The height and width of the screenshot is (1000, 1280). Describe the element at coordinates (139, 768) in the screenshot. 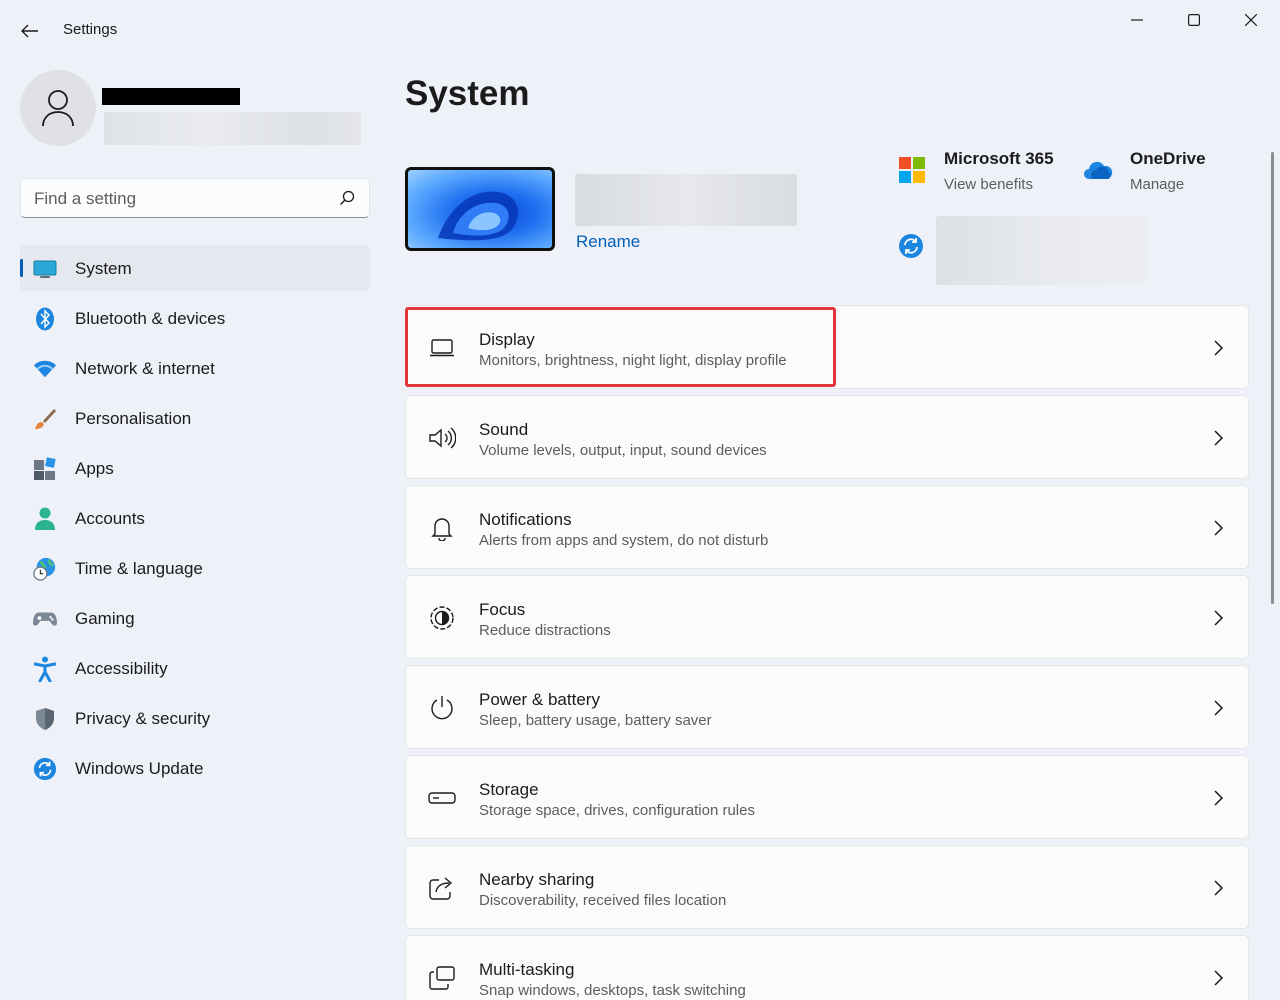

I see `sidebar-item-label: Windows Update` at that location.